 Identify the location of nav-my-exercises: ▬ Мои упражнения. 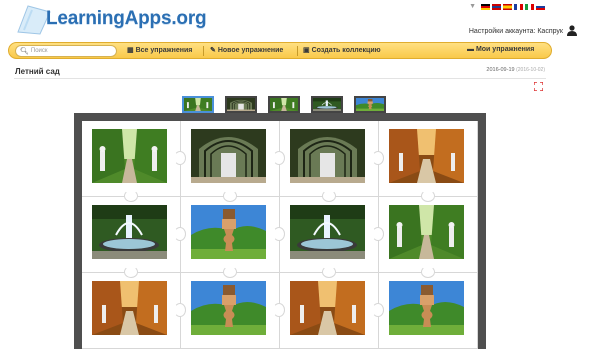
(500, 49).